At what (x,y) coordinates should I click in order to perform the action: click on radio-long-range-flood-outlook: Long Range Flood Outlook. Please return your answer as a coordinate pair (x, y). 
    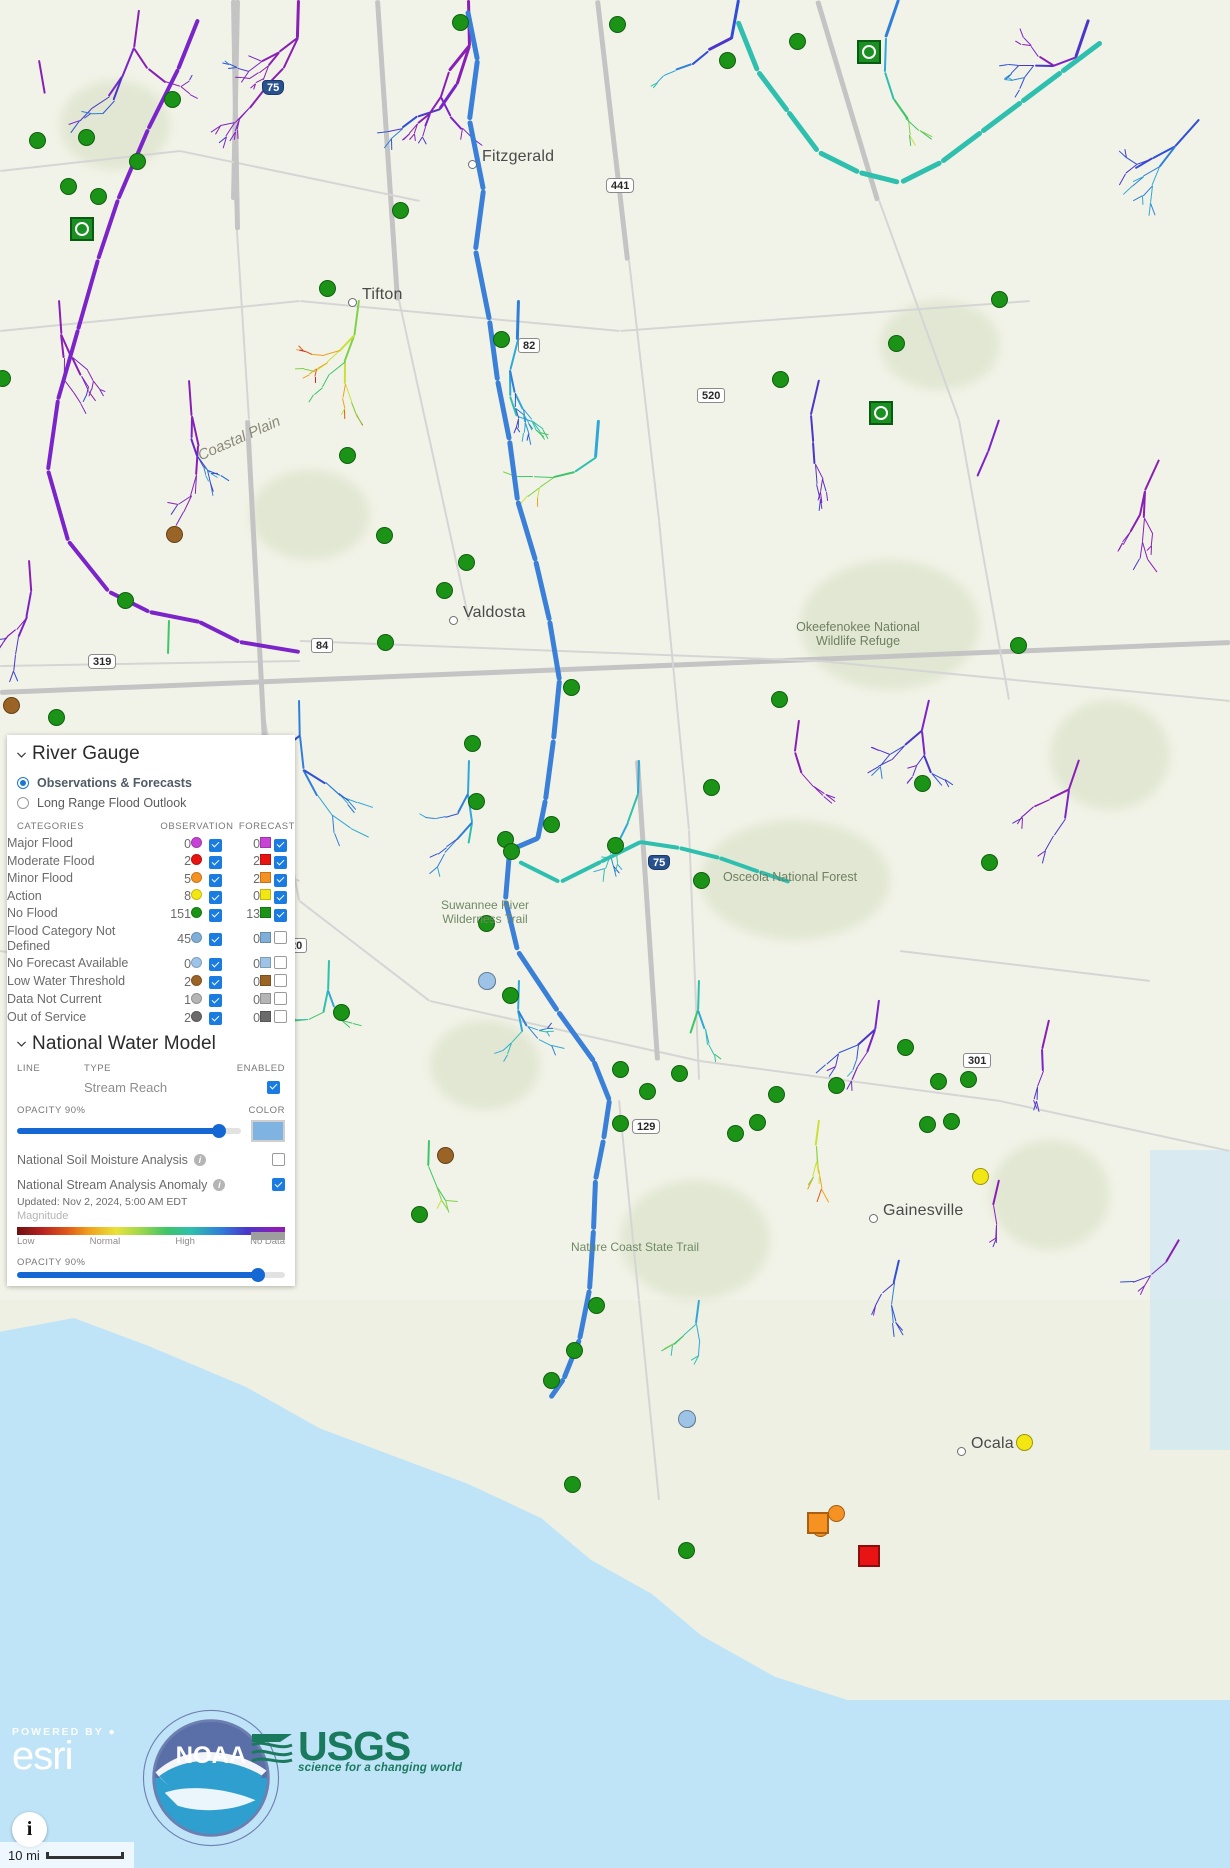
    Looking at the image, I should click on (156, 803).